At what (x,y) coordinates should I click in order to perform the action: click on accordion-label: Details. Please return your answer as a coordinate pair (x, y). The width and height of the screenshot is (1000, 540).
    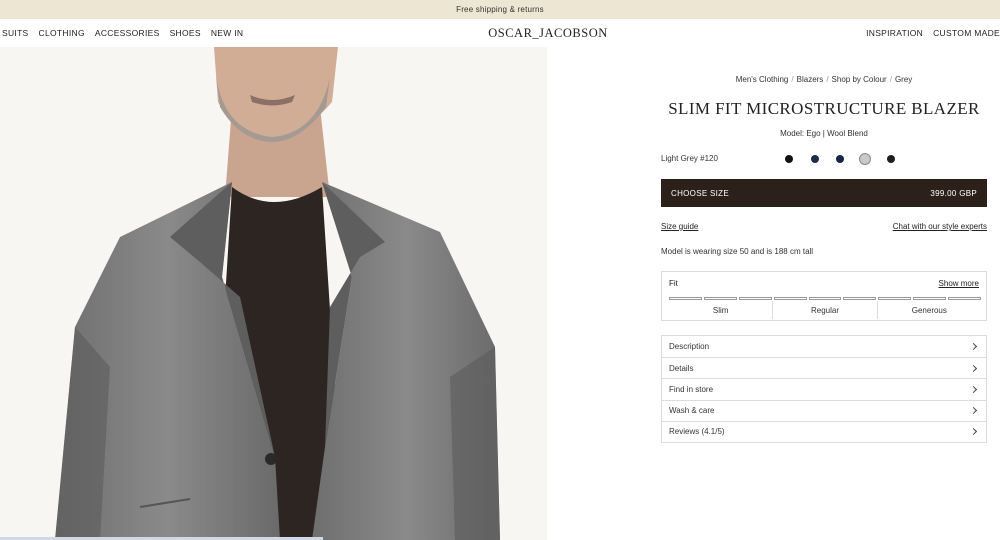
    Looking at the image, I should click on (681, 368).